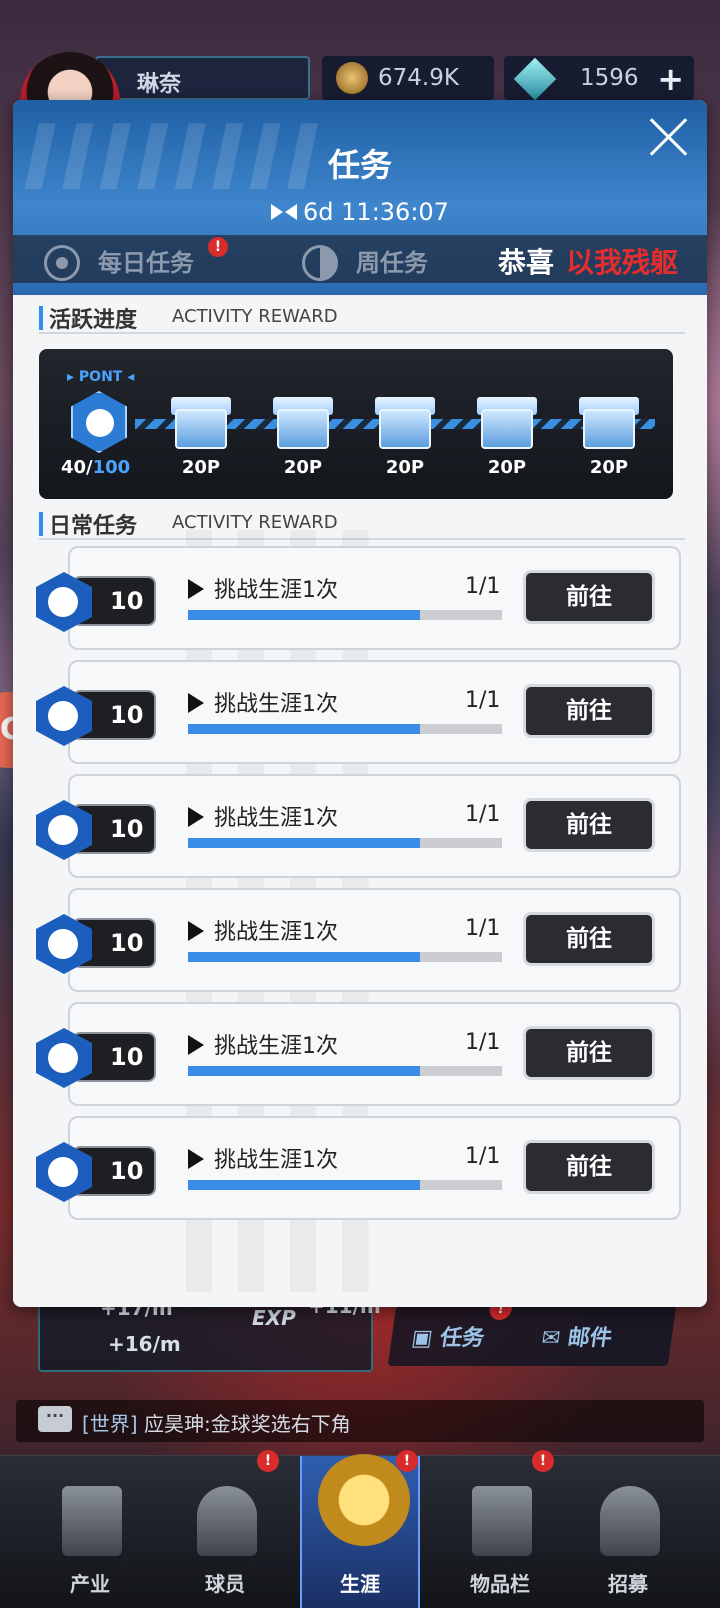 The width and height of the screenshot is (720, 1608). I want to click on hud-mail-label: 邮件, so click(589, 1338).